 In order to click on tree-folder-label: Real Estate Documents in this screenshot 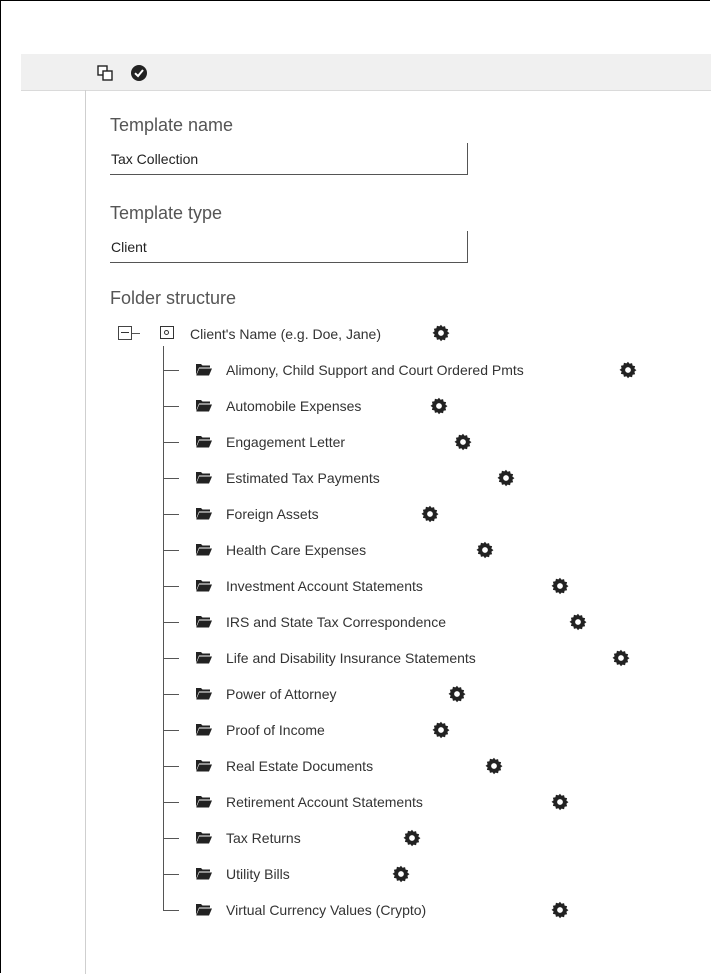, I will do `click(300, 766)`.